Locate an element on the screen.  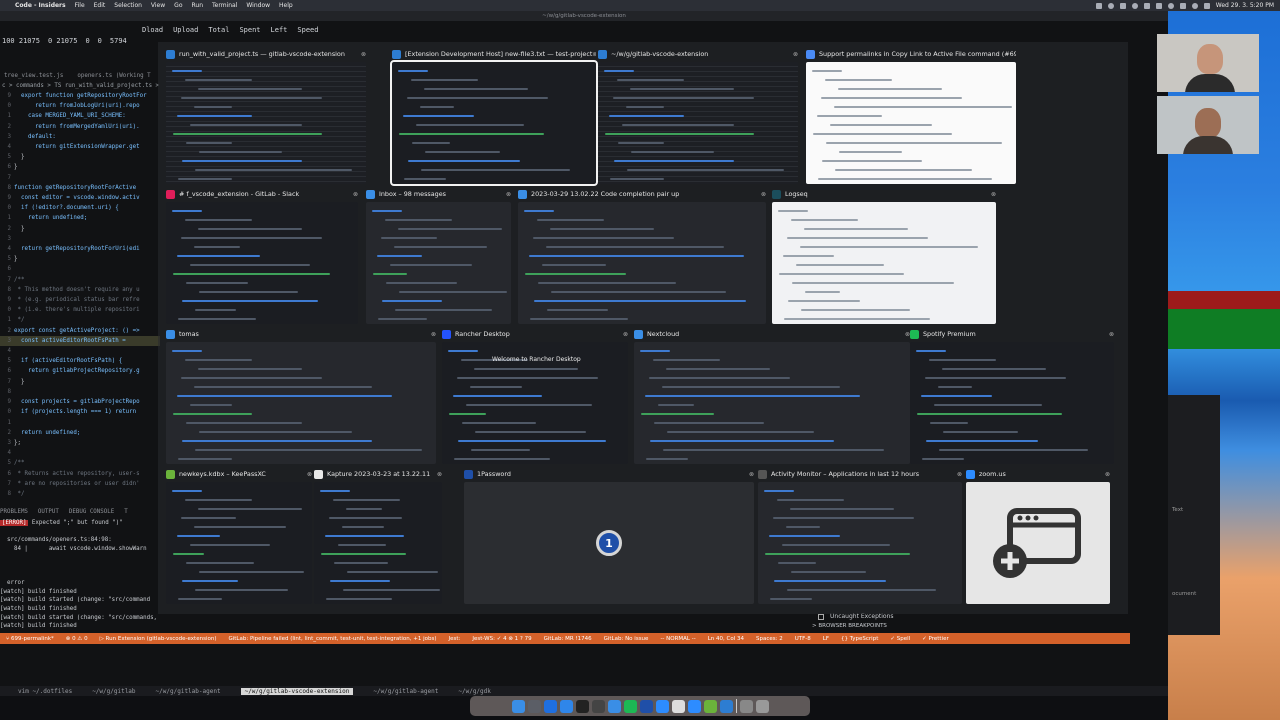
code-line: 8 is located at coordinates (80, 392).